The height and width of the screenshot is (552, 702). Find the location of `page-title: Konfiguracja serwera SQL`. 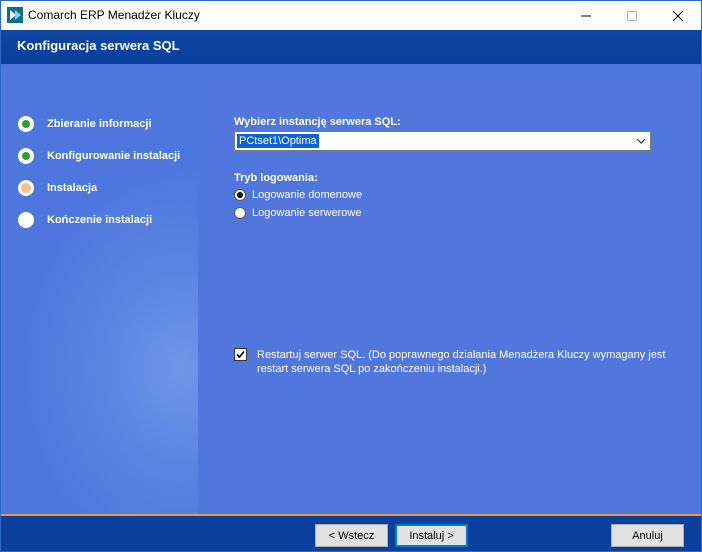

page-title: Konfiguracja serwera SQL is located at coordinates (98, 45).